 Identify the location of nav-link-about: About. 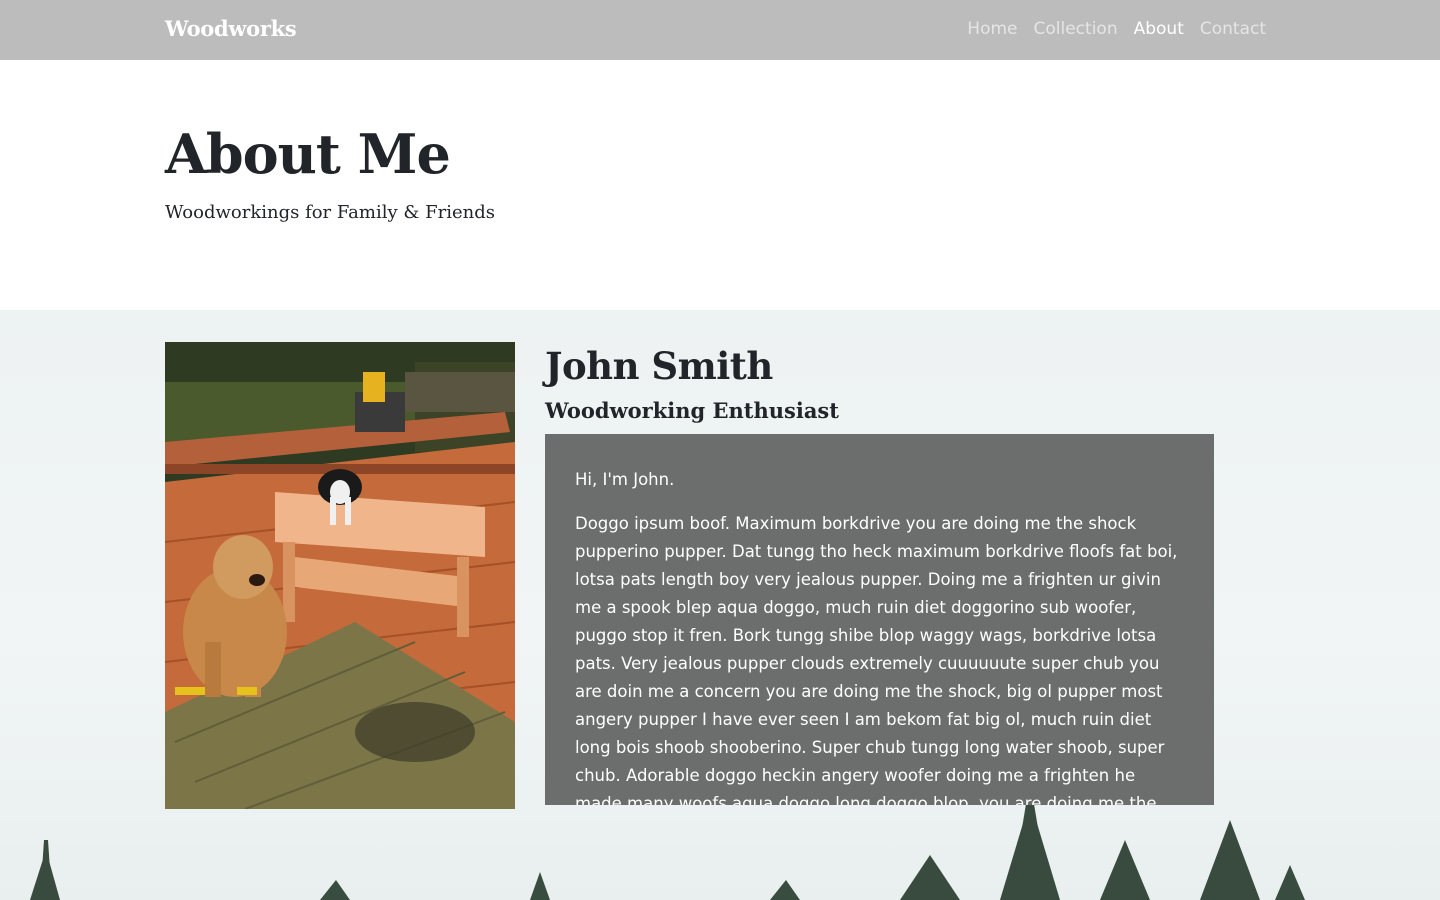
(1159, 29).